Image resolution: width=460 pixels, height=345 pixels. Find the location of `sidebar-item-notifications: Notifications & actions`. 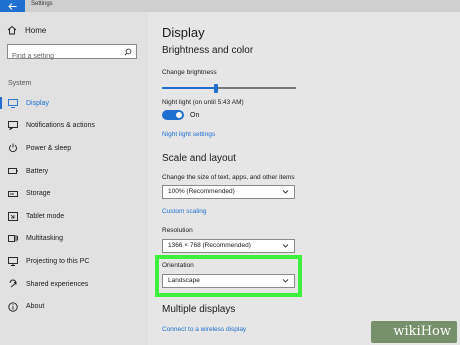

sidebar-item-notifications: Notifications & actions is located at coordinates (74, 126).